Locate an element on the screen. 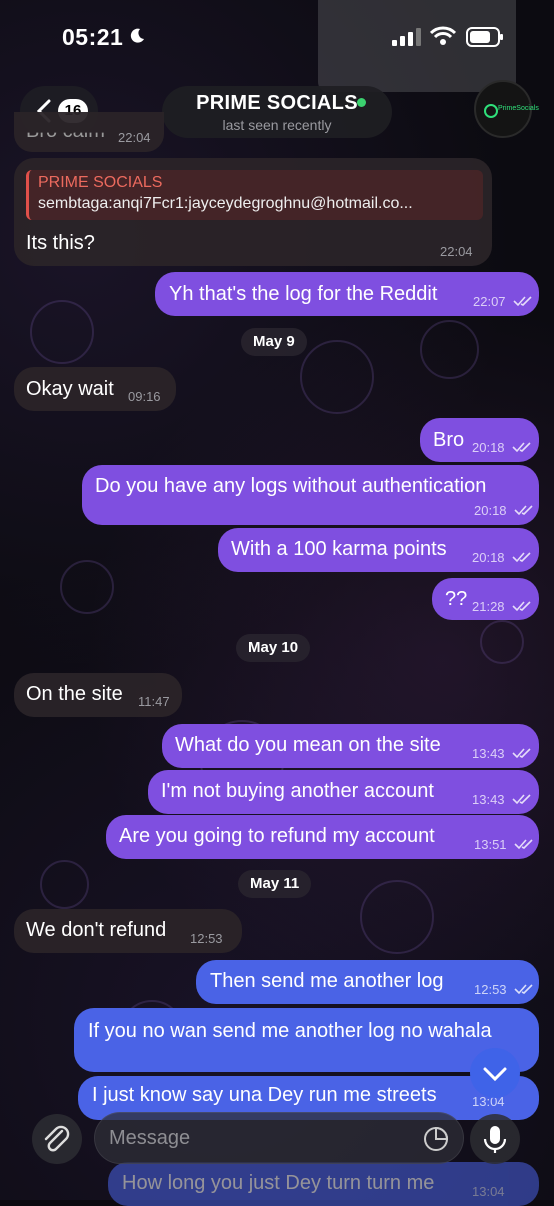 The width and height of the screenshot is (554, 1206). message-incoming: We don't refund 12:53 is located at coordinates (128, 931).